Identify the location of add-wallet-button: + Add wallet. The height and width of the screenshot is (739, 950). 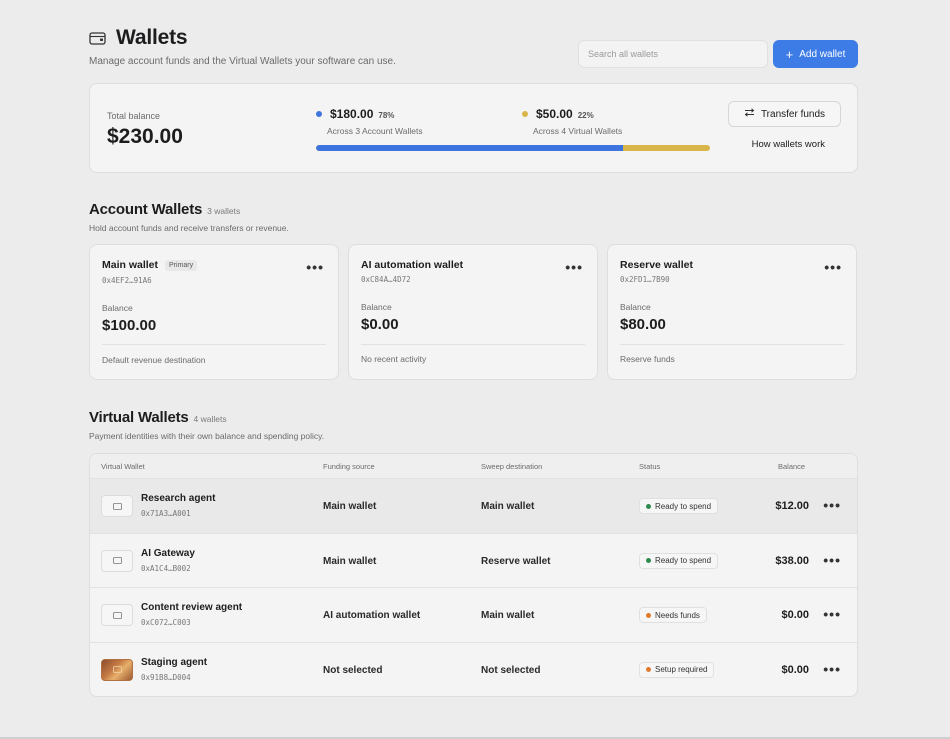
(815, 54).